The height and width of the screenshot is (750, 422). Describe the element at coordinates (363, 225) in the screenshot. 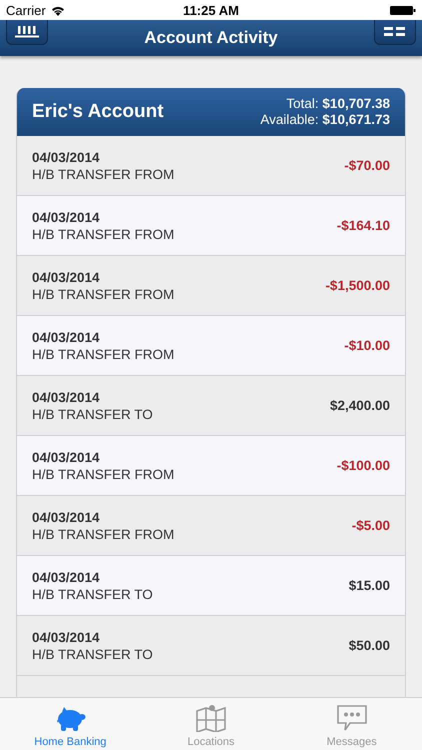

I see `transaction-amount: -$164.10` at that location.